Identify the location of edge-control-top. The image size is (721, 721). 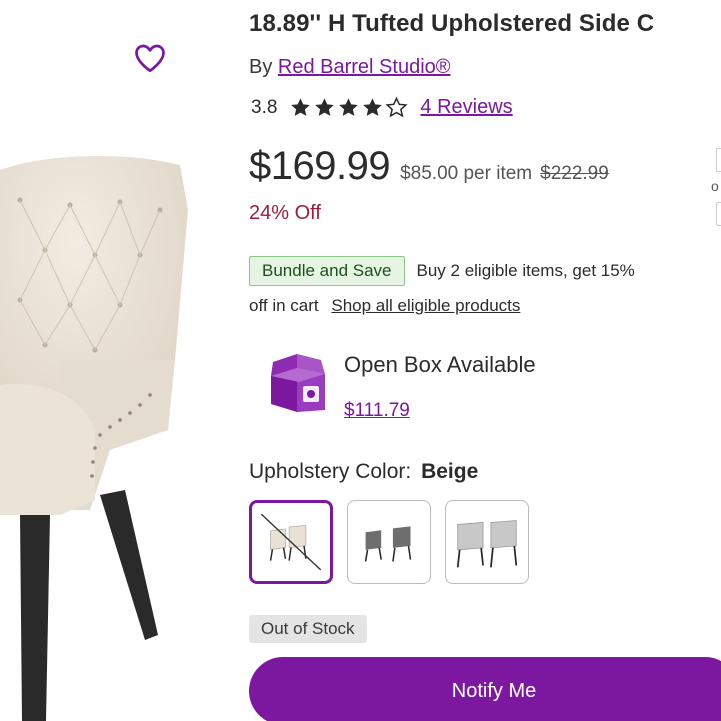
(718, 160).